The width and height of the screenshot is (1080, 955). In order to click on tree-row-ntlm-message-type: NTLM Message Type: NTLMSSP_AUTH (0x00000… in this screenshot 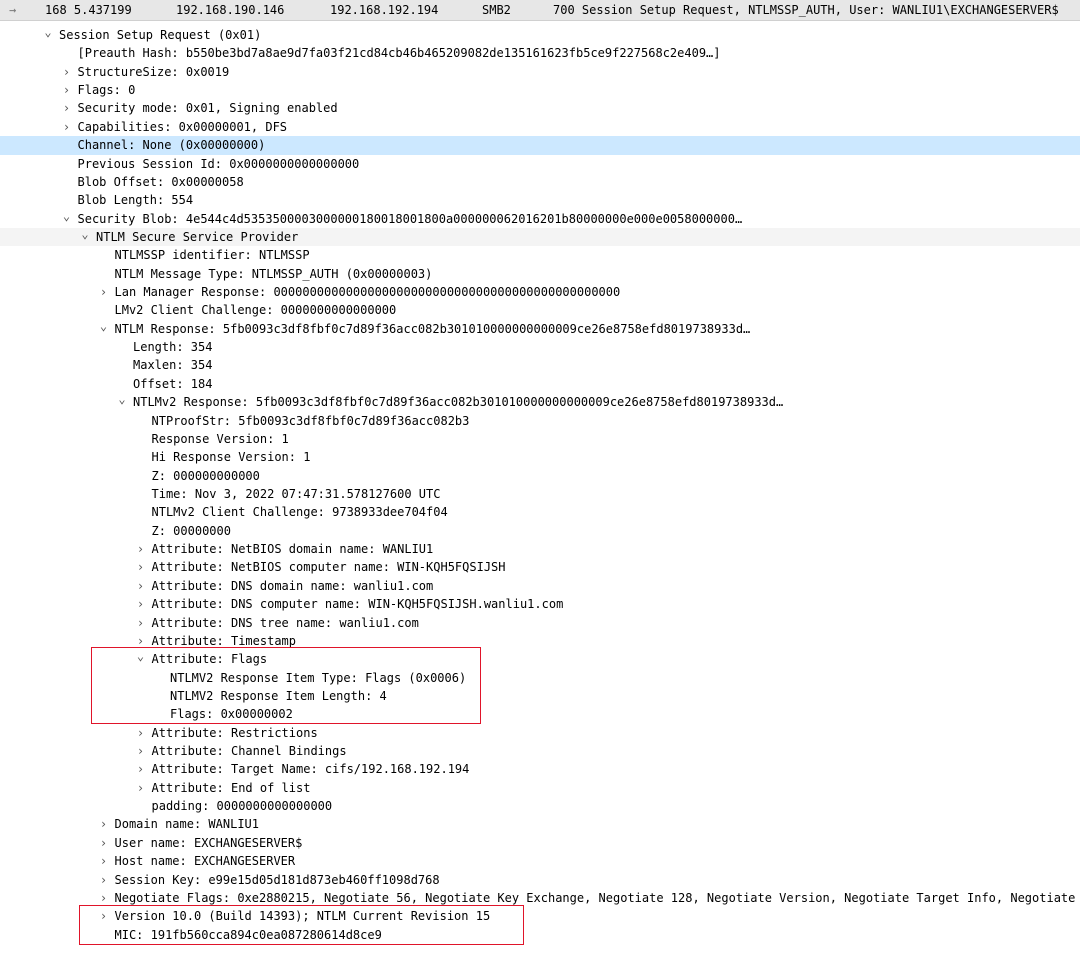, I will do `click(540, 274)`.